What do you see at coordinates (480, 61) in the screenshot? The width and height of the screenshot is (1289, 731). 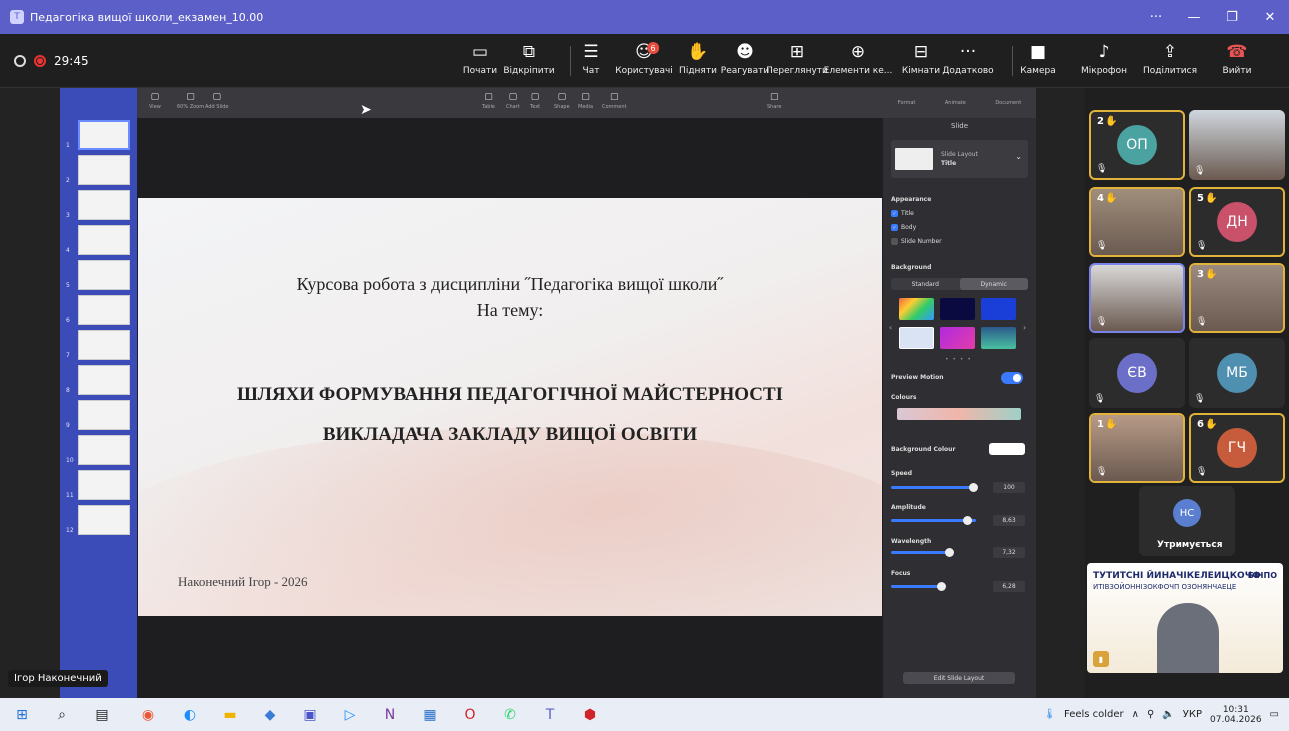 I see `toolbar-button-screen-share-start: ▭ Почати` at bounding box center [480, 61].